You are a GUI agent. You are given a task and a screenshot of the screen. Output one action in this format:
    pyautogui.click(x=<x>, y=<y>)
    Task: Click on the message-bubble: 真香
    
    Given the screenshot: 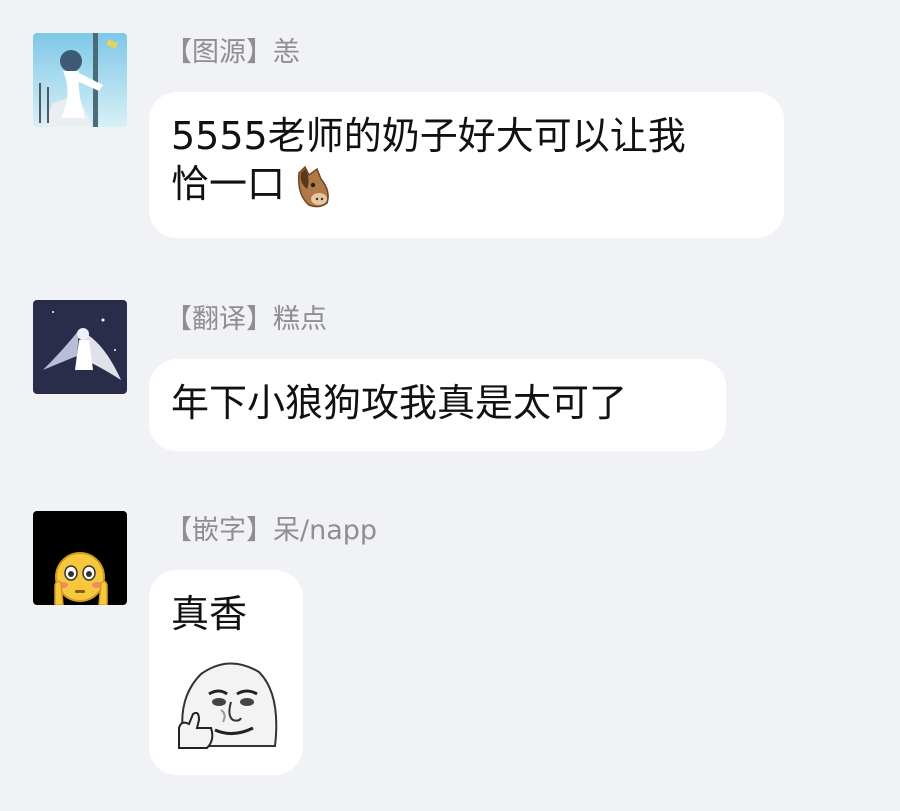 What is the action you would take?
    pyautogui.click(x=226, y=672)
    